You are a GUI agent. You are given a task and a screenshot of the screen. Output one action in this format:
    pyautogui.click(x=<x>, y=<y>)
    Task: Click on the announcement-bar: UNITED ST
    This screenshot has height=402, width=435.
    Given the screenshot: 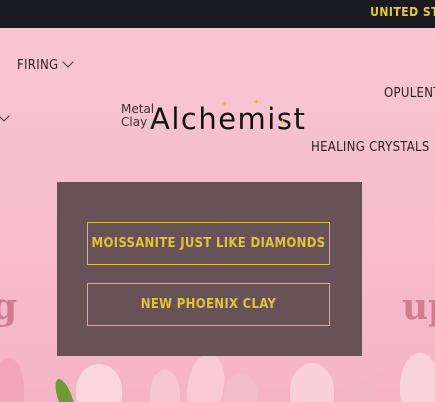 What is the action you would take?
    pyautogui.click(x=217, y=14)
    